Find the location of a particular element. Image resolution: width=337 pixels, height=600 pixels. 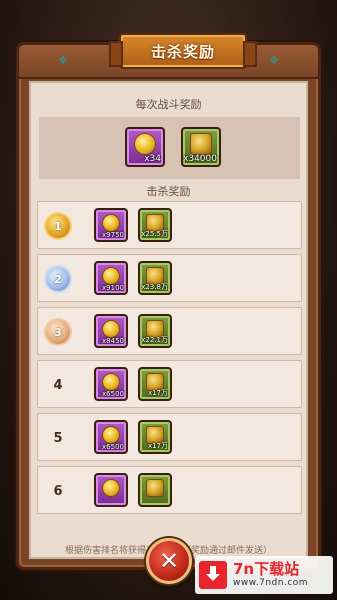

reward-item-green-coin: x25.5万 is located at coordinates (155, 225).